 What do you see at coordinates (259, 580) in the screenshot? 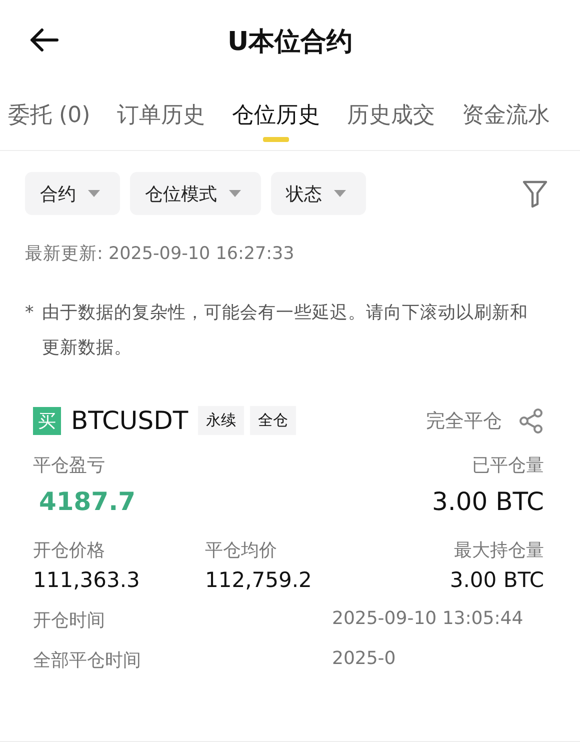
I see `value: 112,759.2` at bounding box center [259, 580].